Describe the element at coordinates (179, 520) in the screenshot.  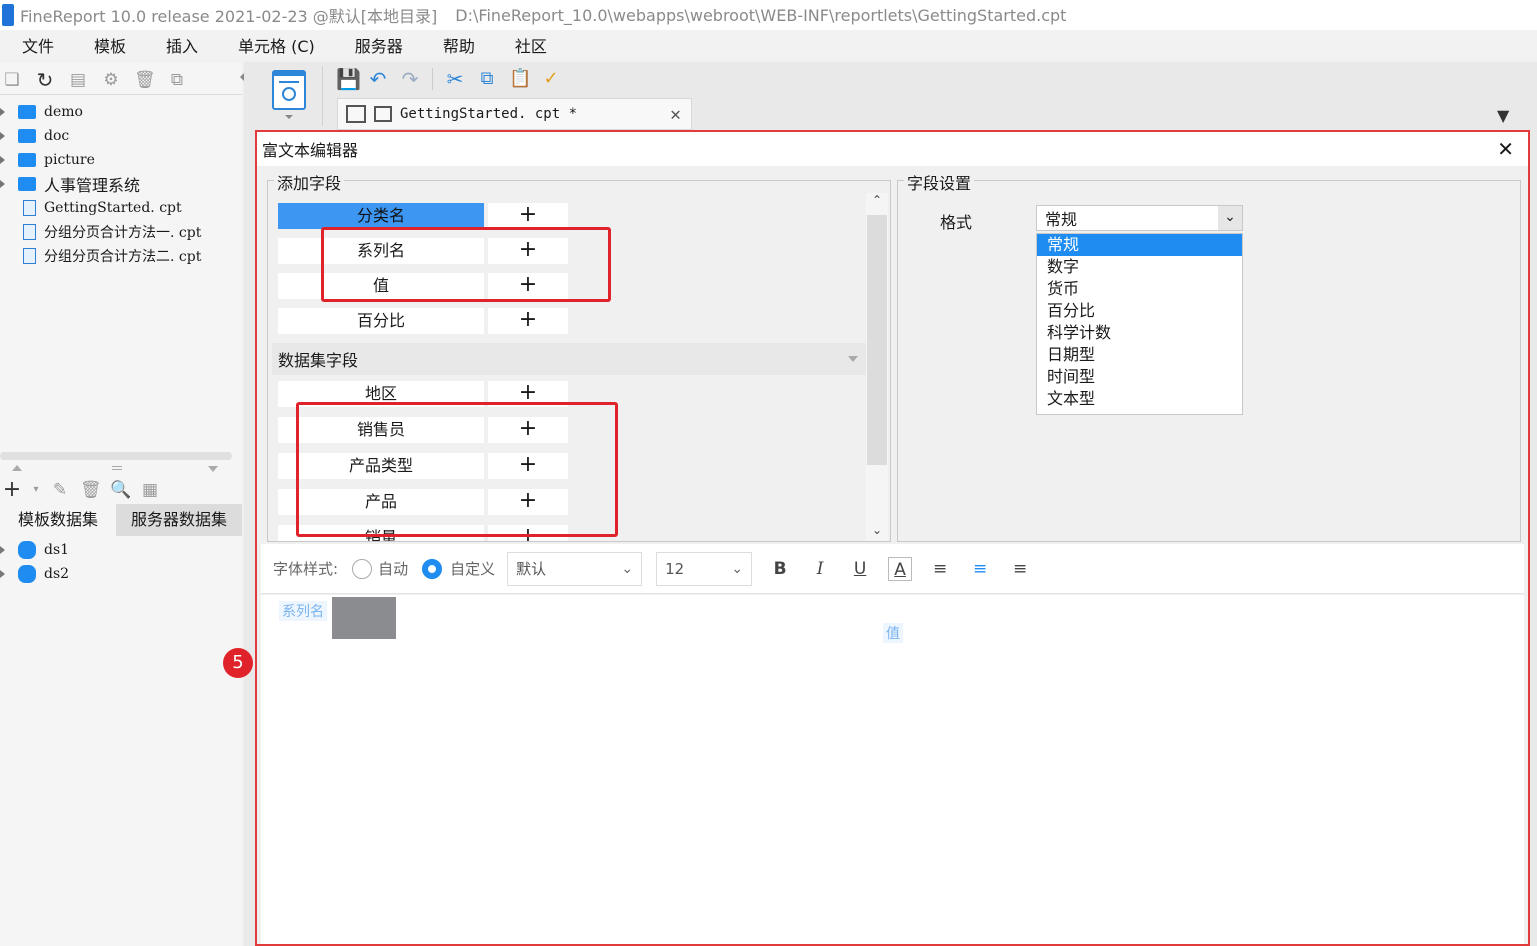
I see `tab-server-dataset: 服务器数据集` at that location.